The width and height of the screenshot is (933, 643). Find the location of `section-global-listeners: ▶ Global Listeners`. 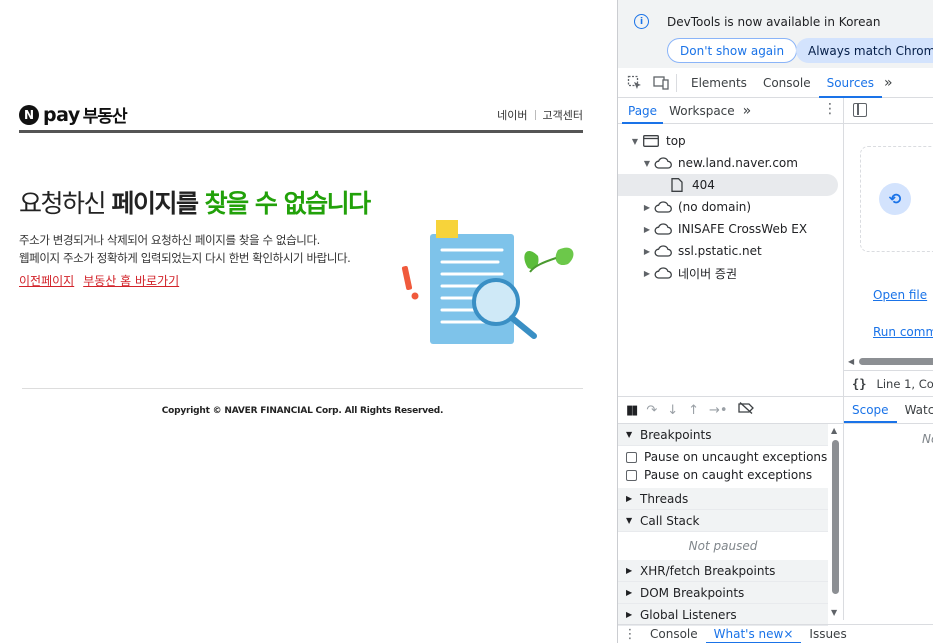

section-global-listeners: ▶ Global Listeners is located at coordinates (723, 615).